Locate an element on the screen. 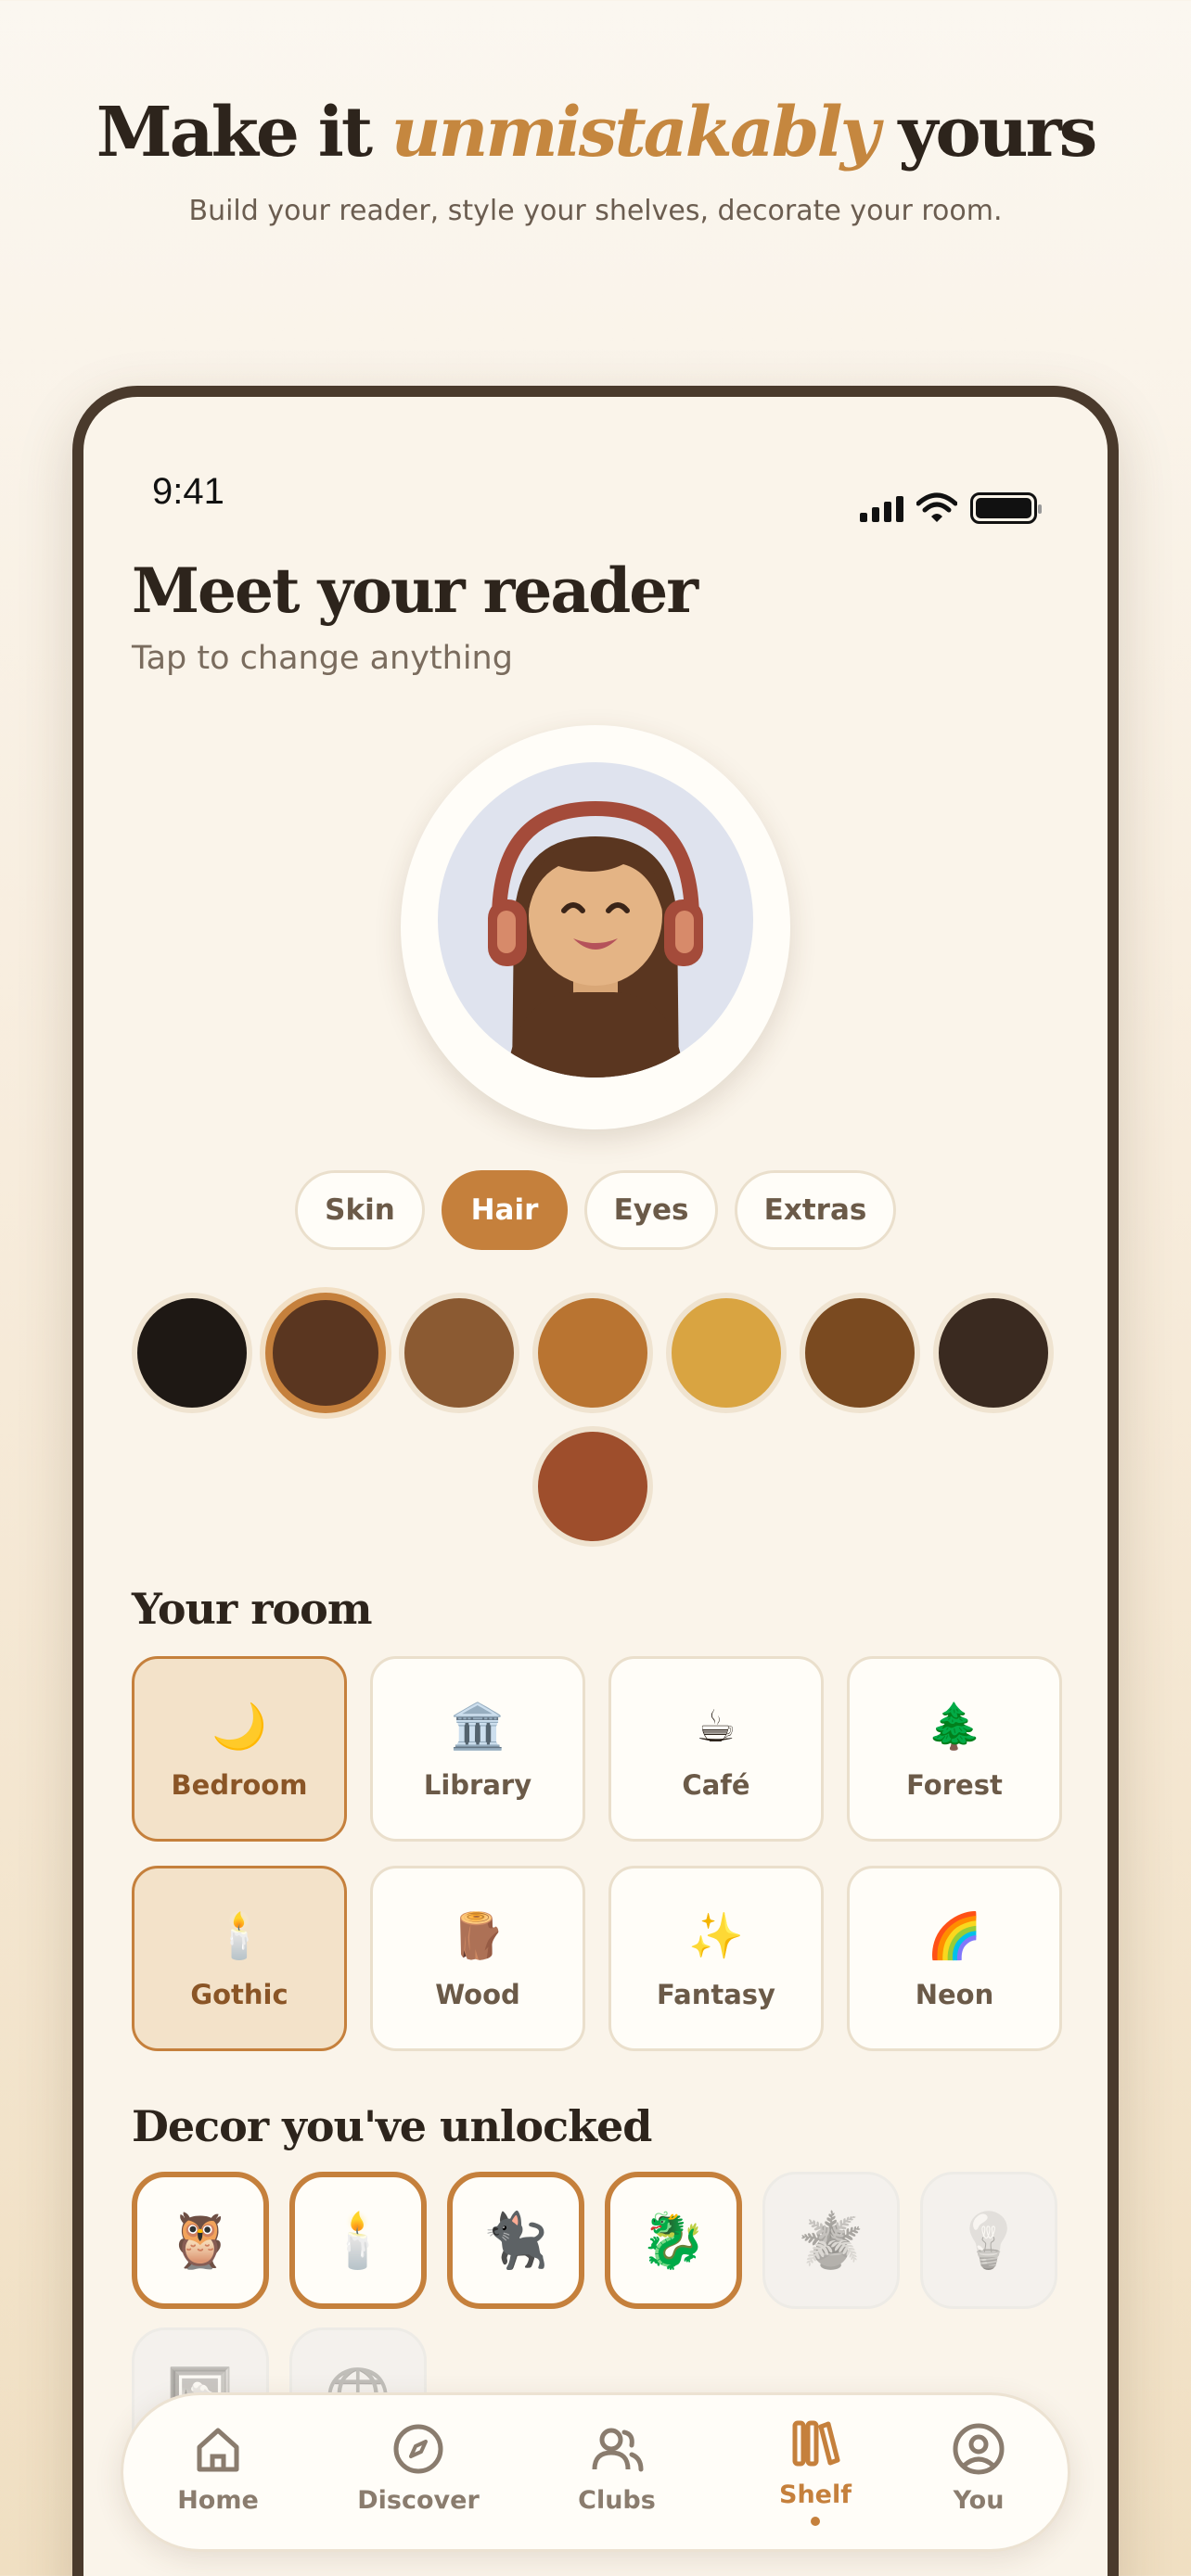  room-option-cafe: ☕ Café is located at coordinates (716, 1749).